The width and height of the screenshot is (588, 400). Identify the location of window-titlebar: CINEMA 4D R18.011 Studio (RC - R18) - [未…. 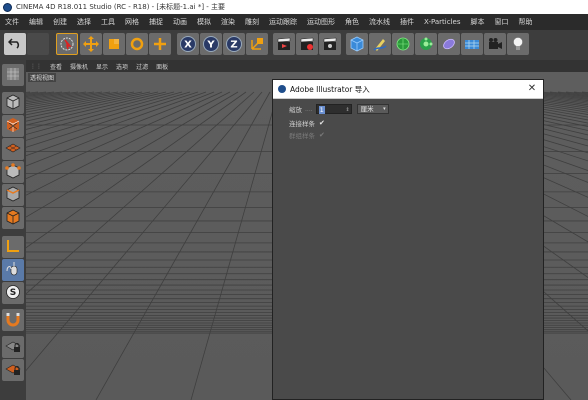
(294, 7).